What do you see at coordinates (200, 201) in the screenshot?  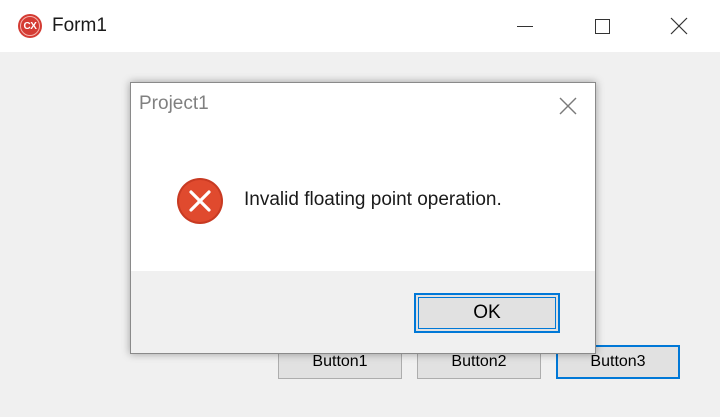 I see `error-icon` at bounding box center [200, 201].